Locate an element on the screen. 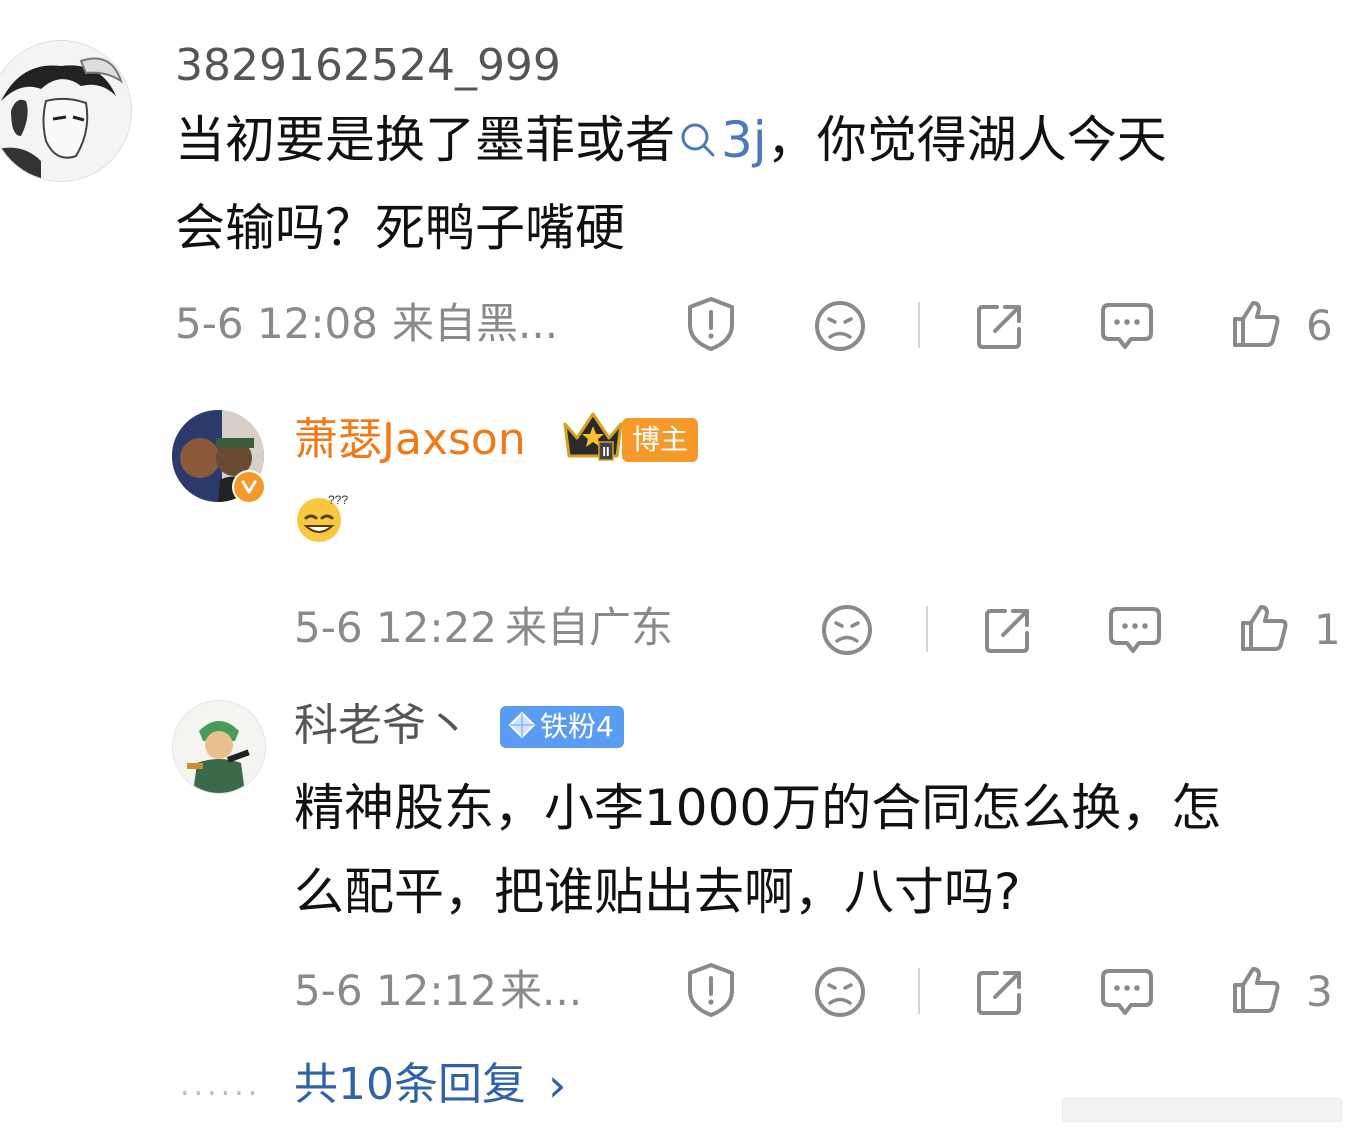 This screenshot has height=1136, width=1351. status-badge: 博主 is located at coordinates (660, 440).